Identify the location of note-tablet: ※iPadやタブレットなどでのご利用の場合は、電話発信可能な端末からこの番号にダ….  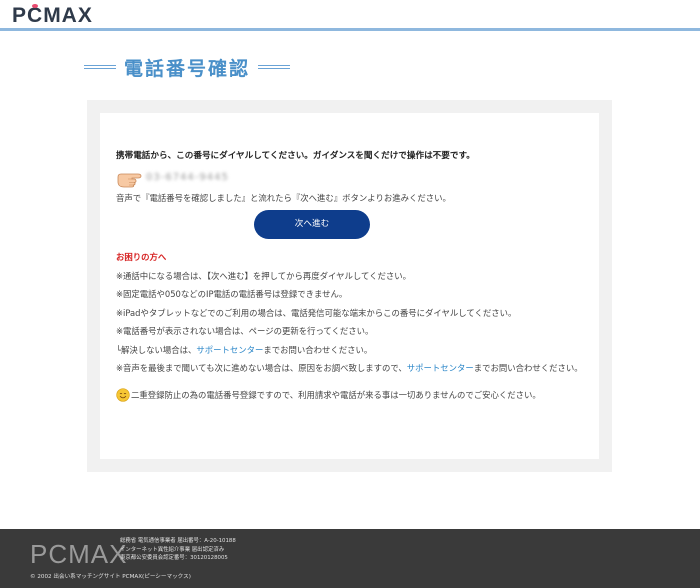
(316, 312).